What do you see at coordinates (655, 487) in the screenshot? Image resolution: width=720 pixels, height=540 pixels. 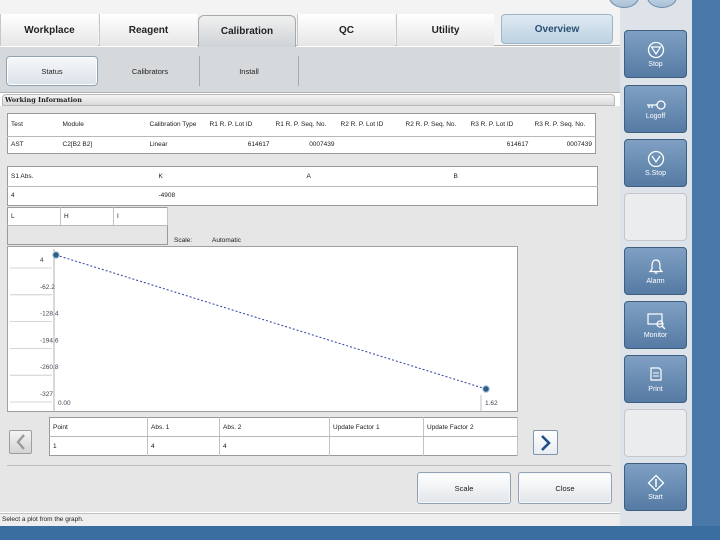 I see `start-button: Start` at bounding box center [655, 487].